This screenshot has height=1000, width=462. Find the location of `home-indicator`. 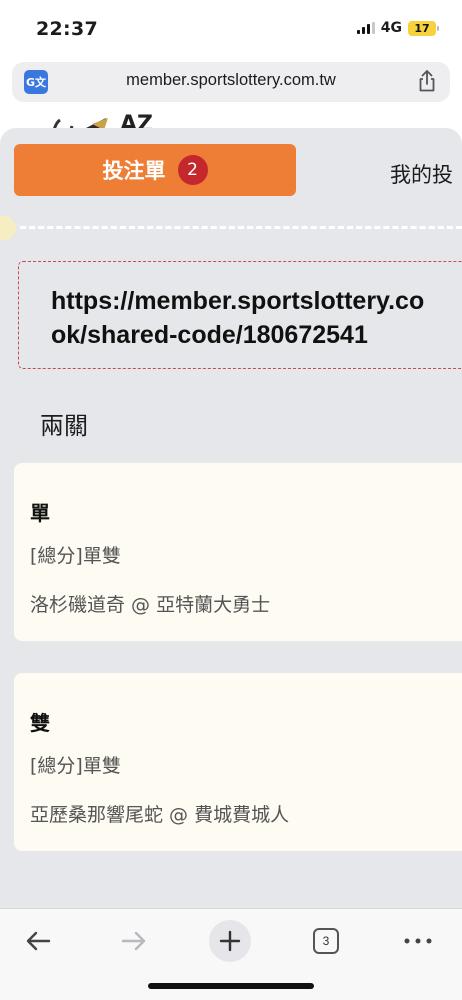

home-indicator is located at coordinates (231, 986).